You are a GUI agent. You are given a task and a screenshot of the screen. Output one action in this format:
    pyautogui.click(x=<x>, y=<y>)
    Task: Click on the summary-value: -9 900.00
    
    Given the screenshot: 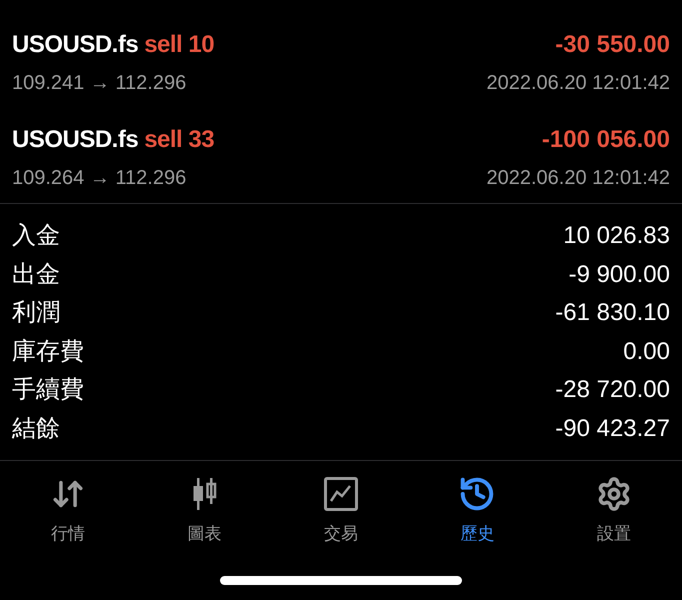 What is the action you would take?
    pyautogui.click(x=619, y=275)
    